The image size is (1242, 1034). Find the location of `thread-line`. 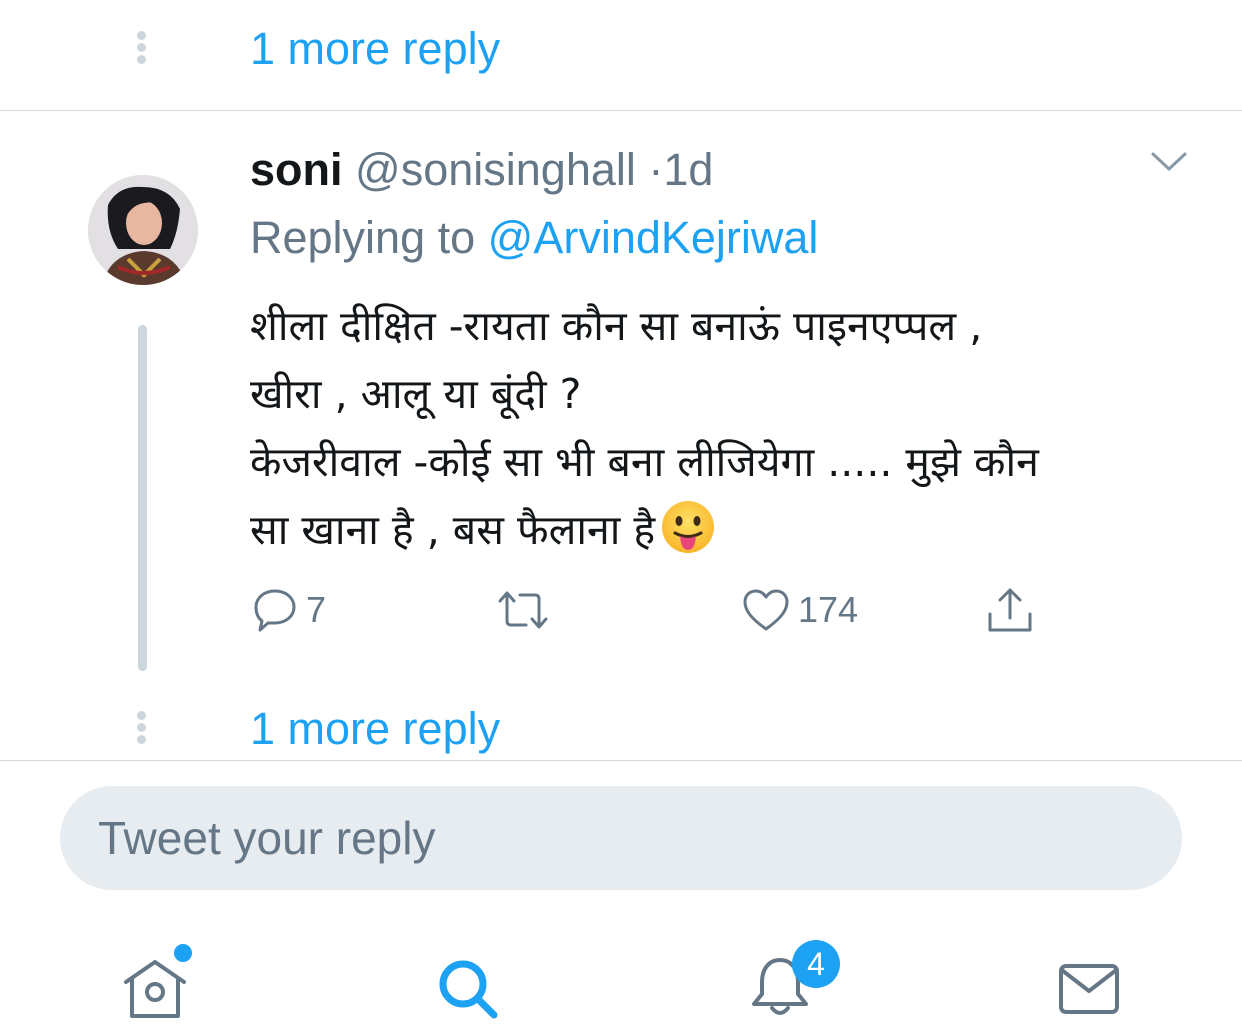

thread-line is located at coordinates (142, 498).